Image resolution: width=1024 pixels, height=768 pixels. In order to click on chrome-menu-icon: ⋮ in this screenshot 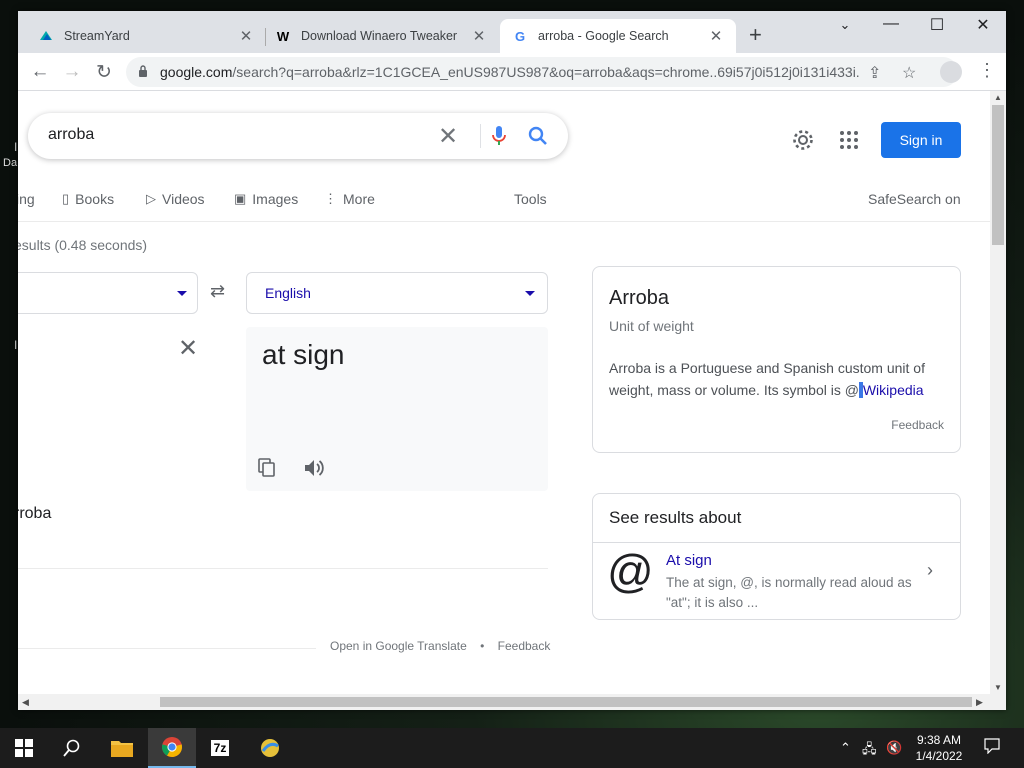, I will do `click(987, 70)`.